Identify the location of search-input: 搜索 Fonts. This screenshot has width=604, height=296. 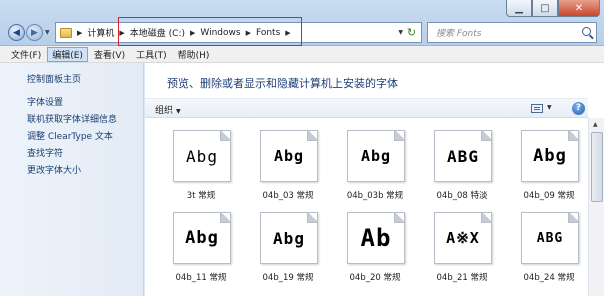
(512, 32).